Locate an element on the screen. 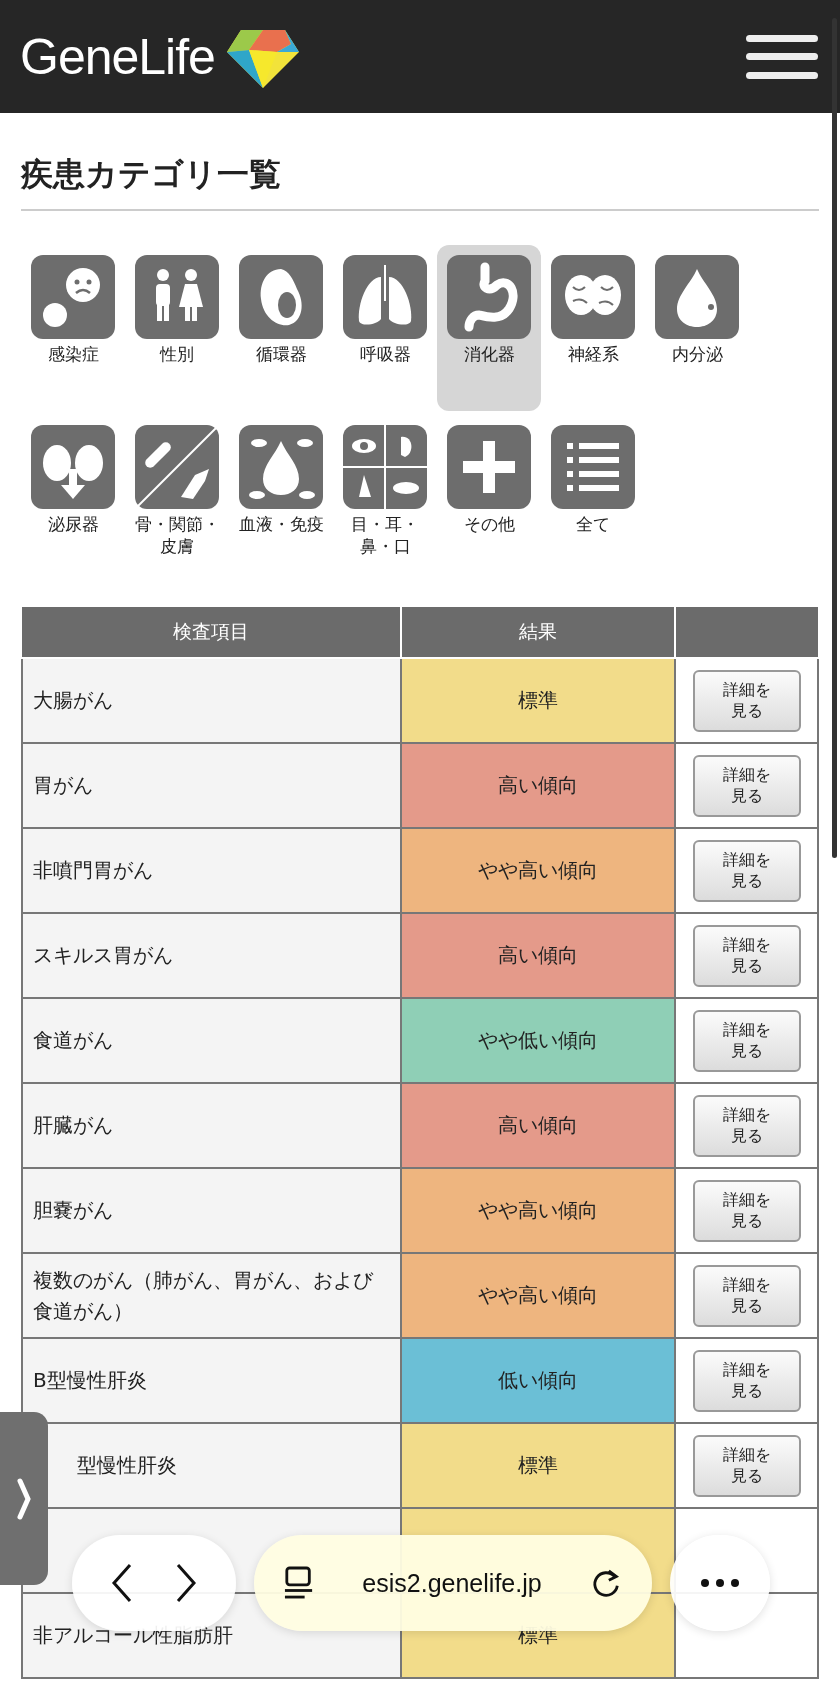 The height and width of the screenshot is (1706, 840). category-button: 血液・免疫 is located at coordinates (281, 498).